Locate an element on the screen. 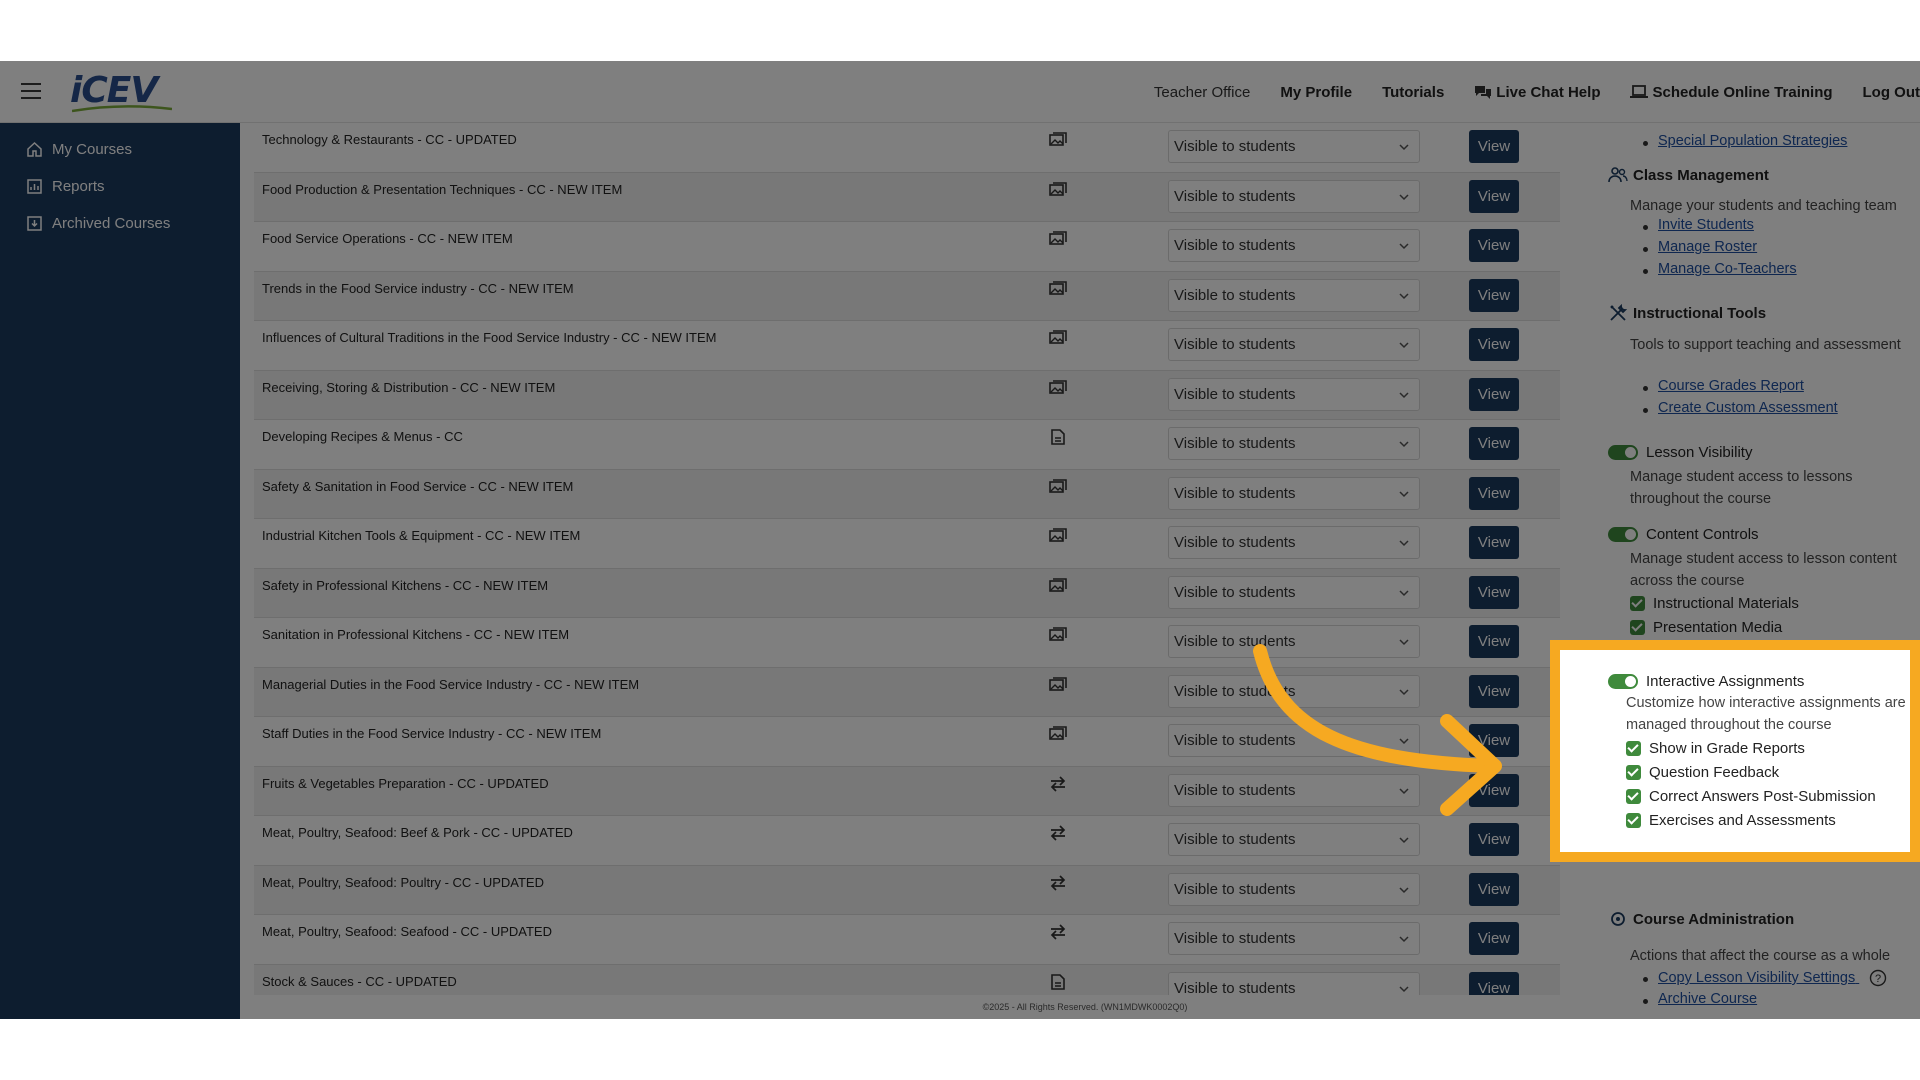 This screenshot has height=1080, width=1920. logo-swoosh-icon is located at coordinates (122, 109).